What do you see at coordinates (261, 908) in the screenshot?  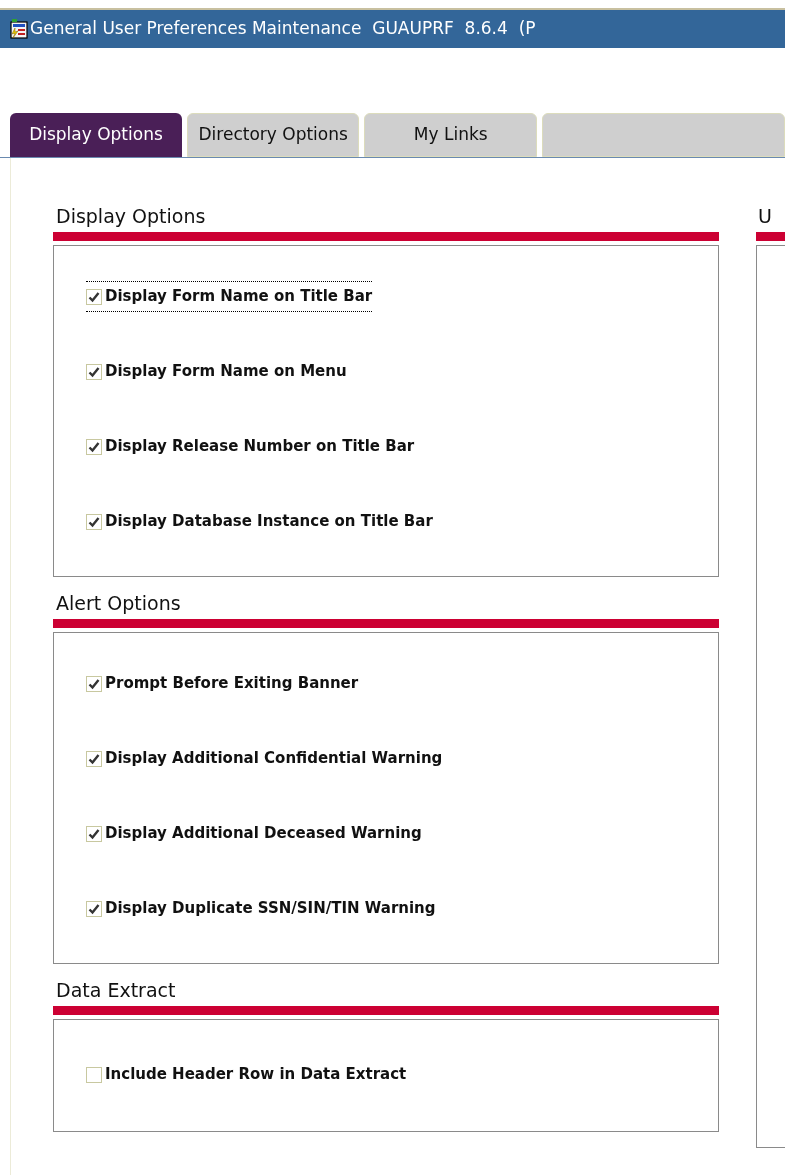 I see `checkbox-option: Display Duplicate SSN/SIN/TIN Warning` at bounding box center [261, 908].